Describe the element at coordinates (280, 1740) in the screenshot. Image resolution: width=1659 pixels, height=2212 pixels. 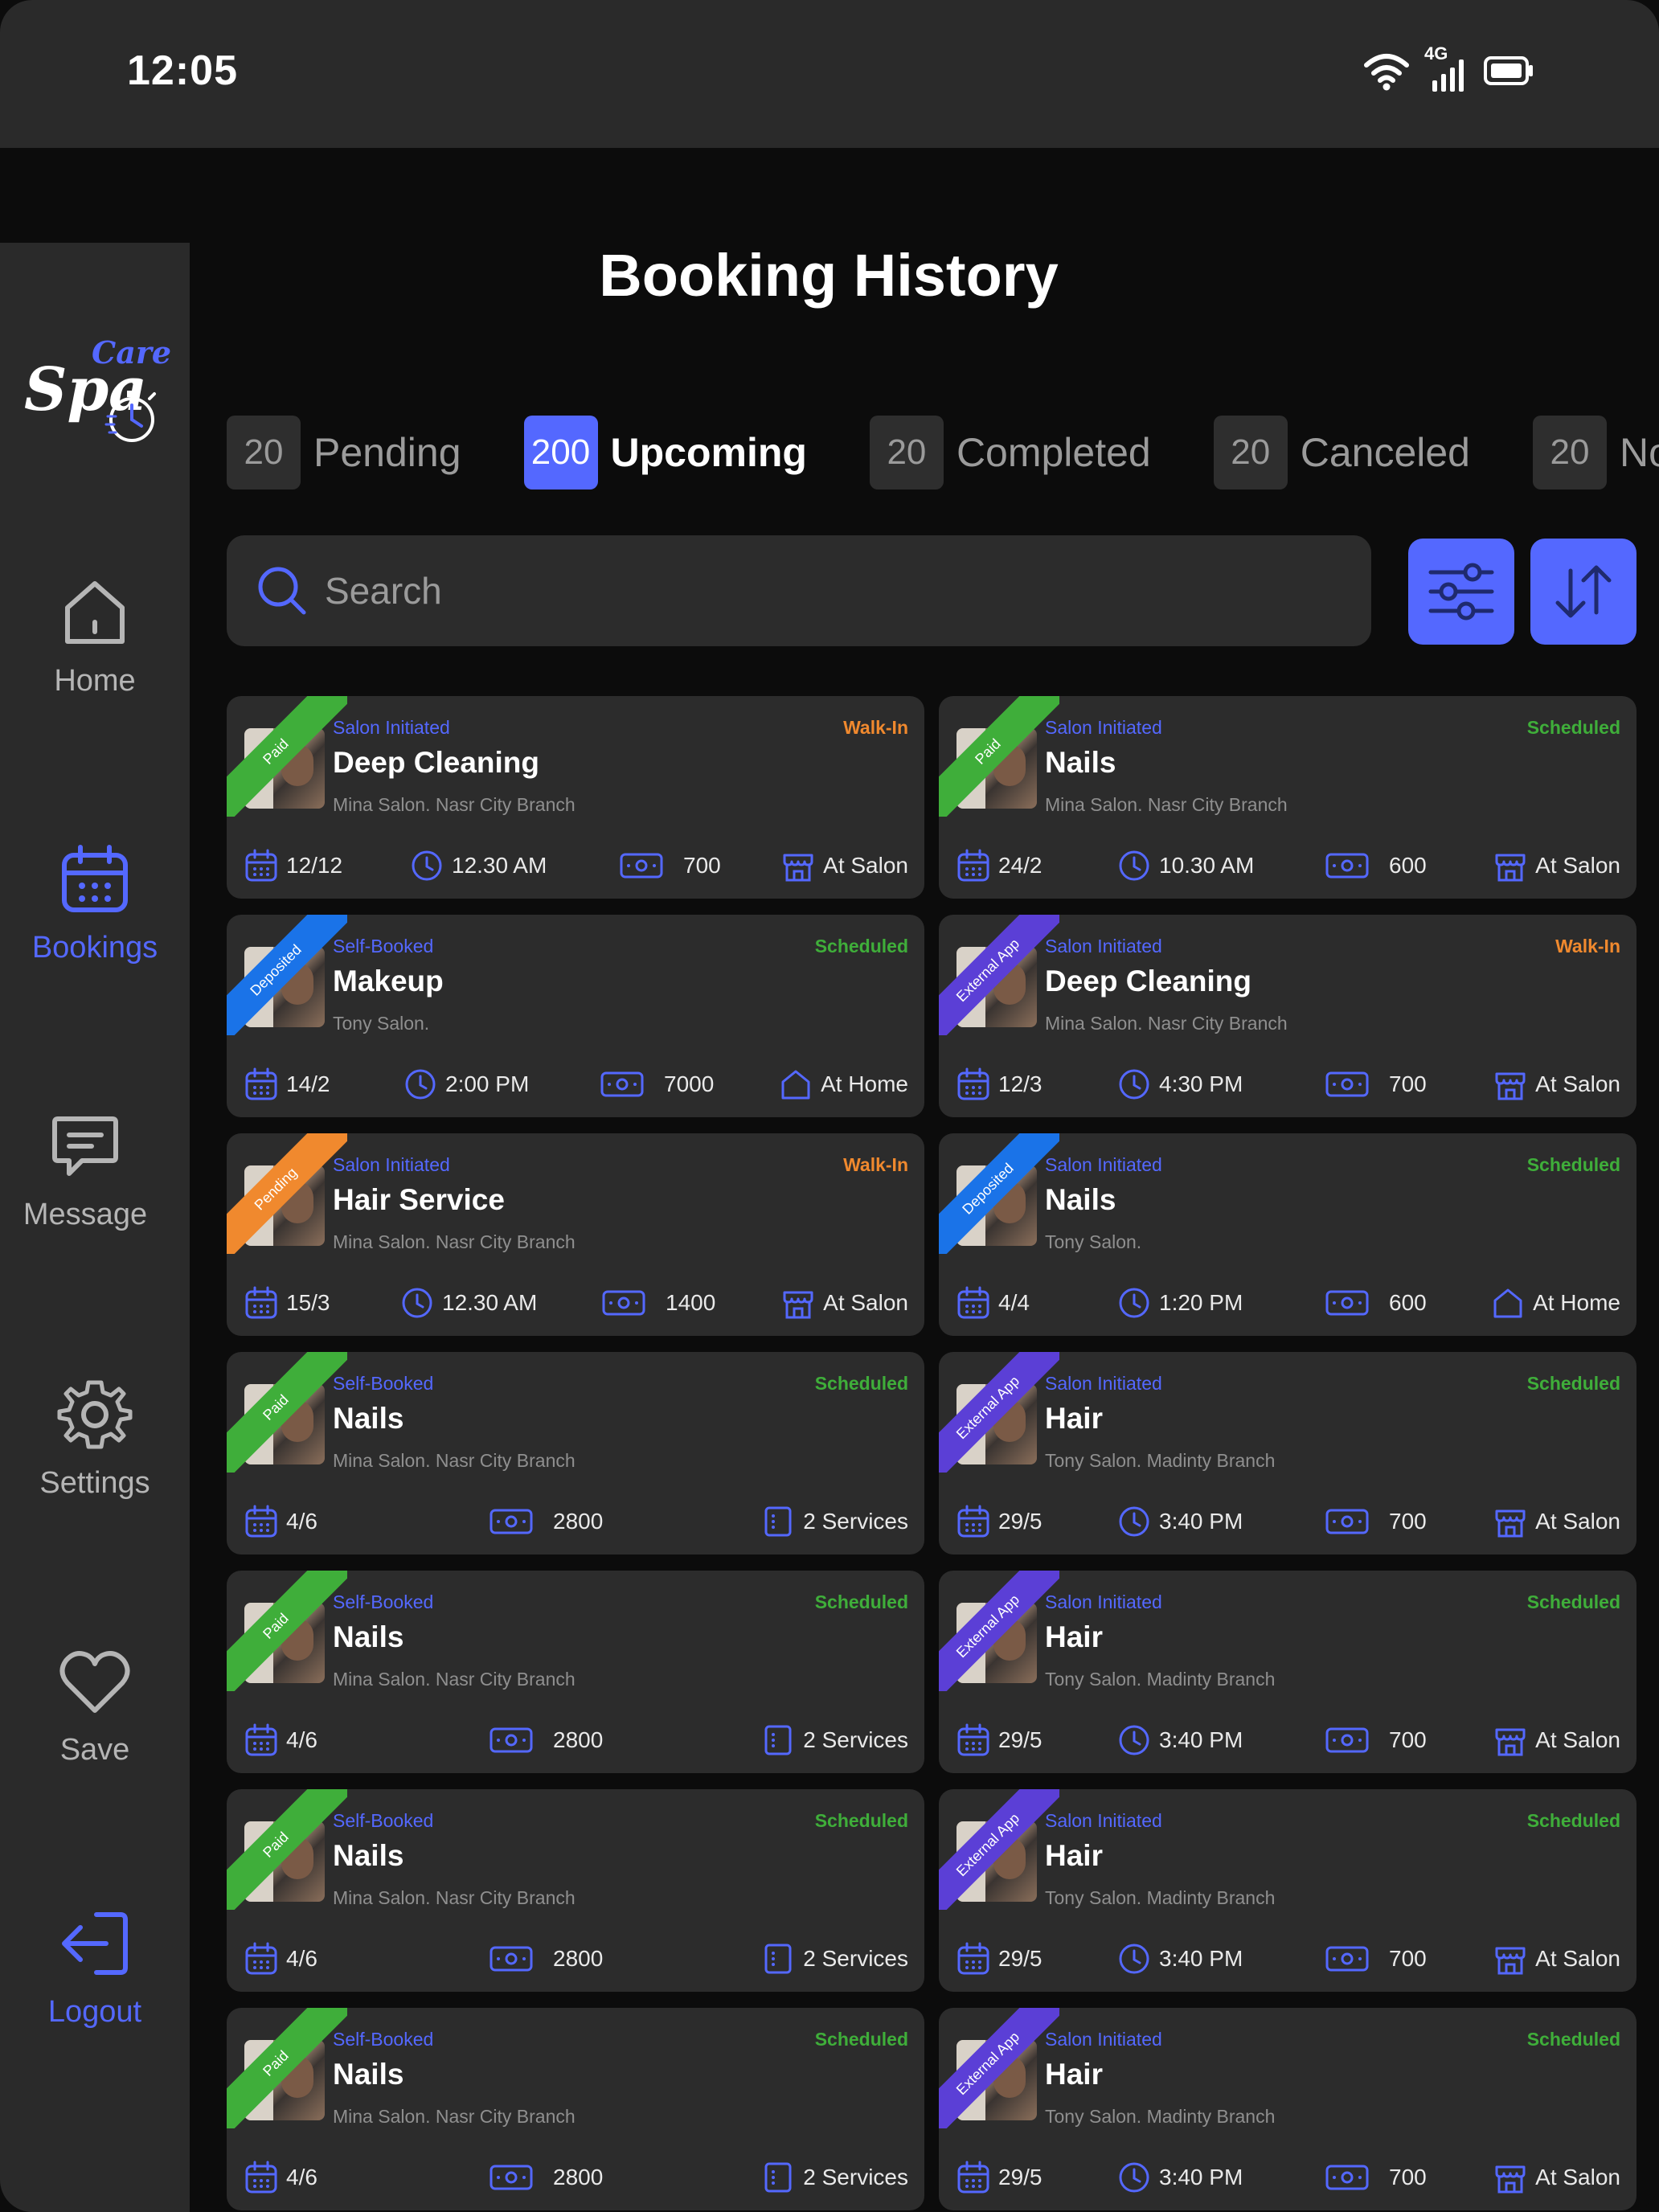
I see `booking-date: 4/6` at that location.